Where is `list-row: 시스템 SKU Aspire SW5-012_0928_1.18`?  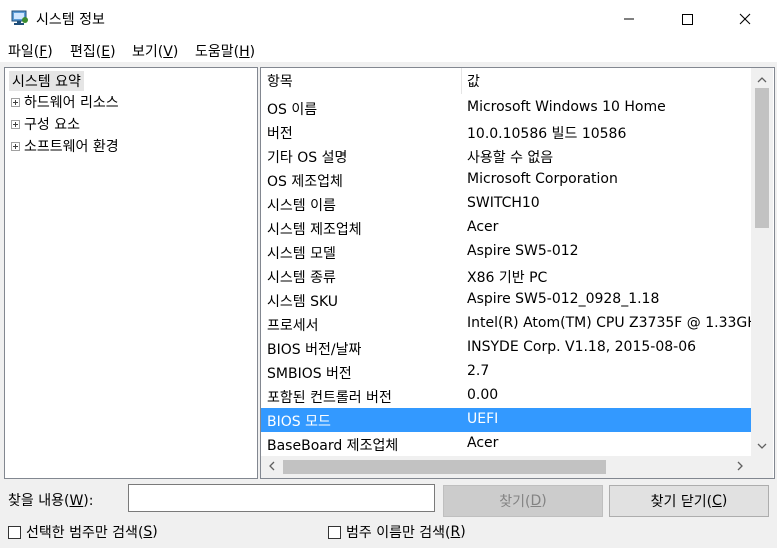 list-row: 시스템 SKU Aspire SW5-012_0928_1.18 is located at coordinates (506, 300).